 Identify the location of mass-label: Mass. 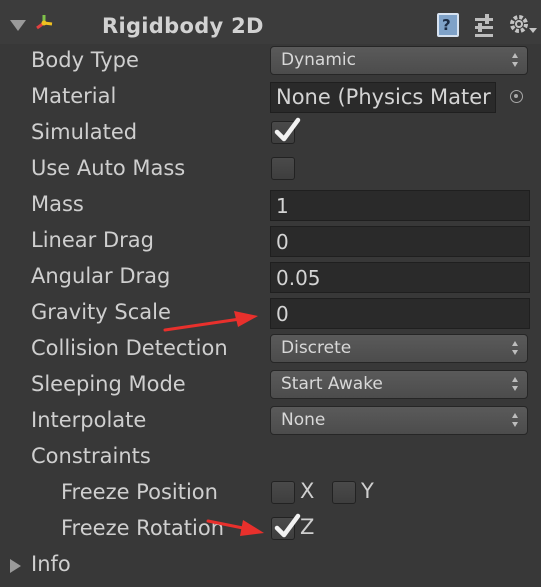
(57, 204).